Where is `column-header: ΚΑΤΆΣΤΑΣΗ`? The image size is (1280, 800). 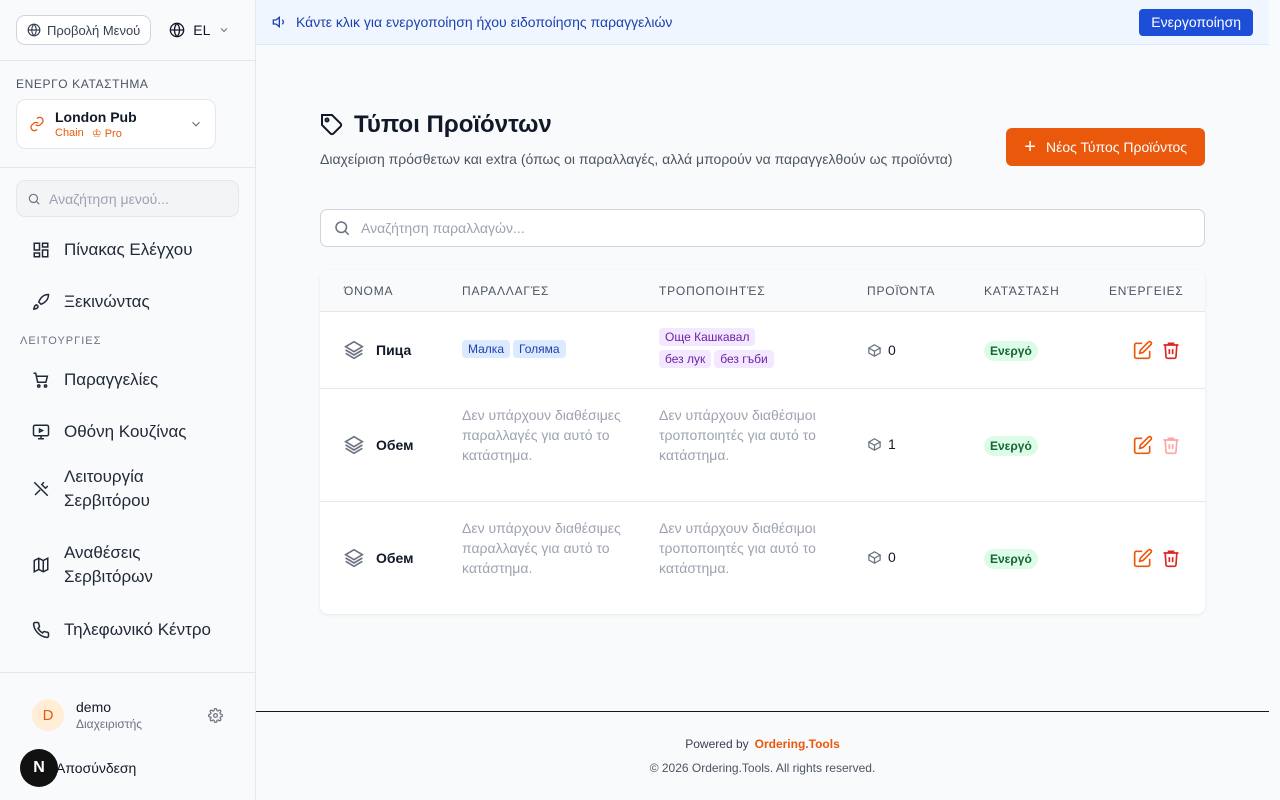 column-header: ΚΑΤΆΣΤΑΣΗ is located at coordinates (1022, 291).